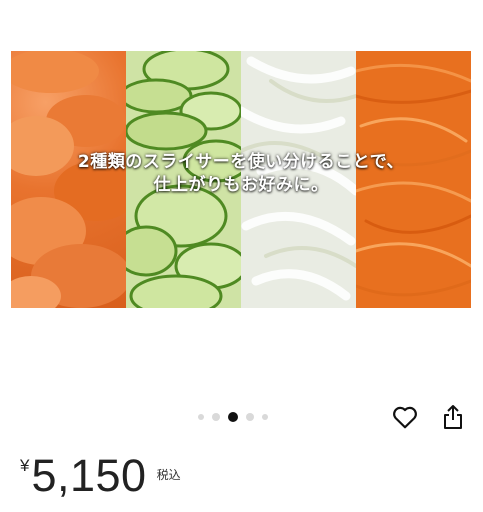 This screenshot has height=512, width=483. What do you see at coordinates (241, 173) in the screenshot?
I see `hero-caption: 2種類のスライサーを使い分けることで、 仕上がりもお好みに。` at bounding box center [241, 173].